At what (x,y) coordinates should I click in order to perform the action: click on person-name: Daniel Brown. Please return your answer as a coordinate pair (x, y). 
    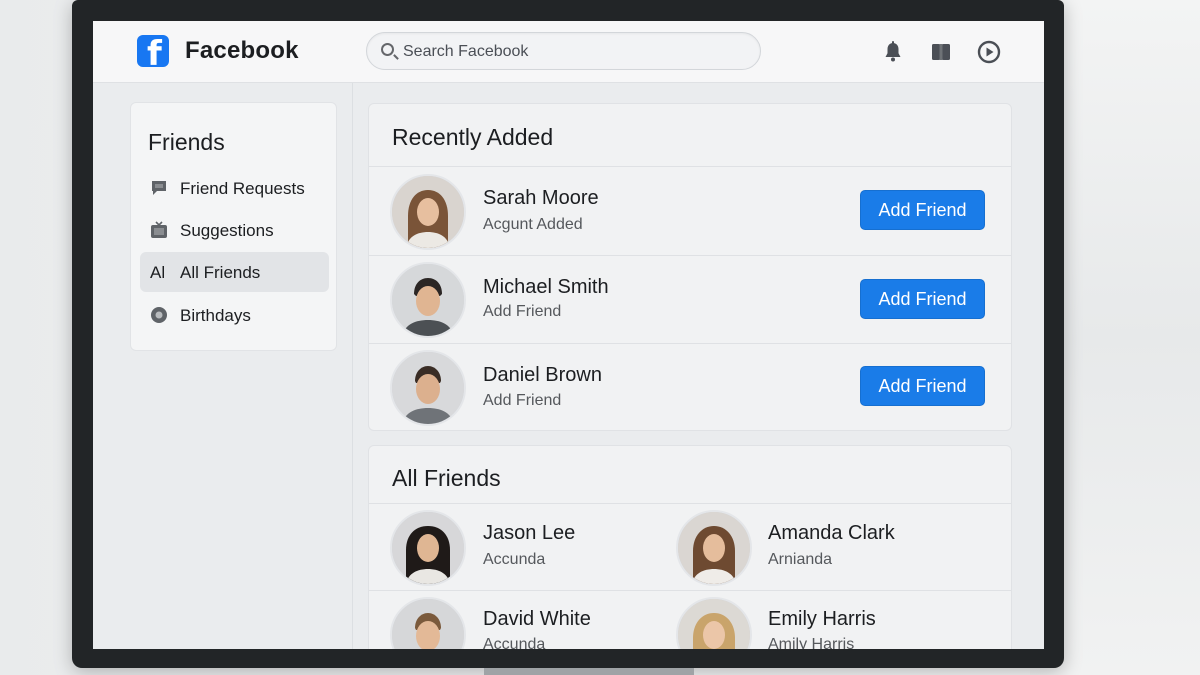
    Looking at the image, I should click on (542, 375).